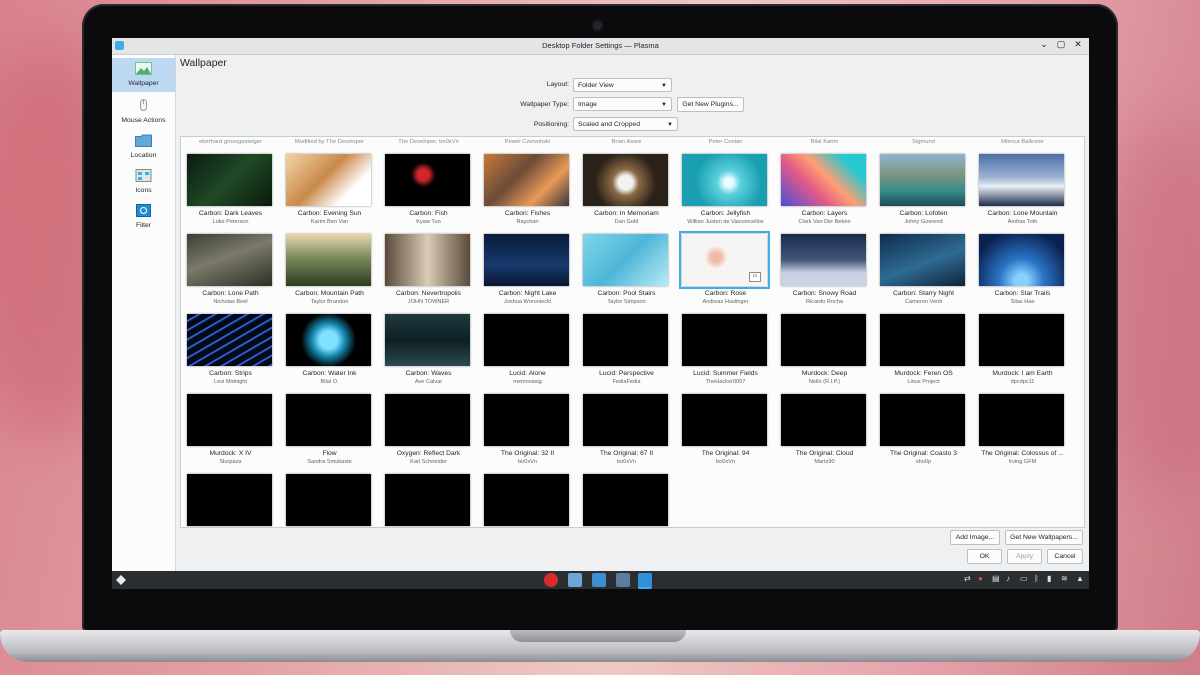 The height and width of the screenshot is (675, 1200). What do you see at coordinates (600, 46) in the screenshot?
I see `window-titlebar: Desktop Folder Settings — Plasma ⌄ ▢ ✕` at bounding box center [600, 46].